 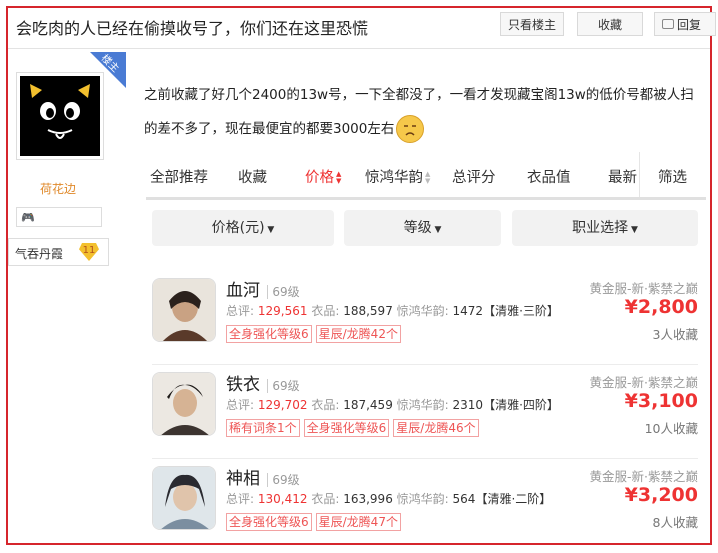 I want to click on favorite-count: 3人收藏, so click(x=675, y=334).